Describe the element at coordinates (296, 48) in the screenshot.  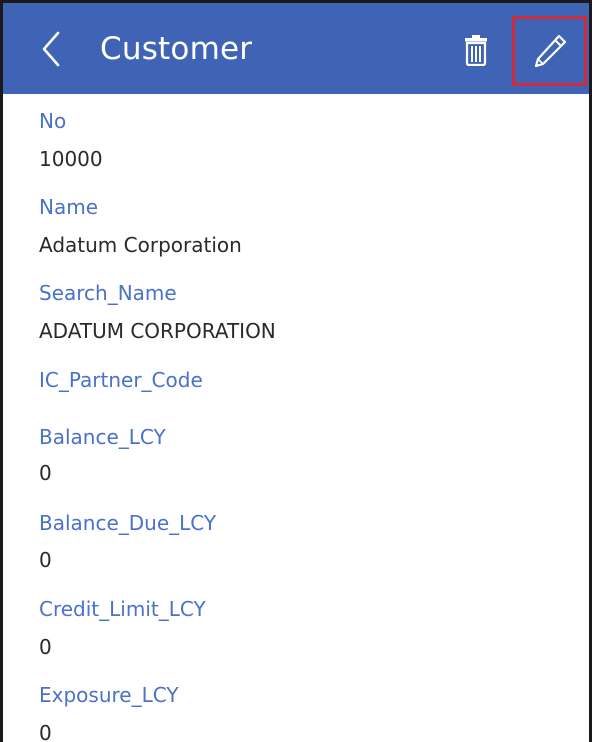
I see `title-bar: Customer` at that location.